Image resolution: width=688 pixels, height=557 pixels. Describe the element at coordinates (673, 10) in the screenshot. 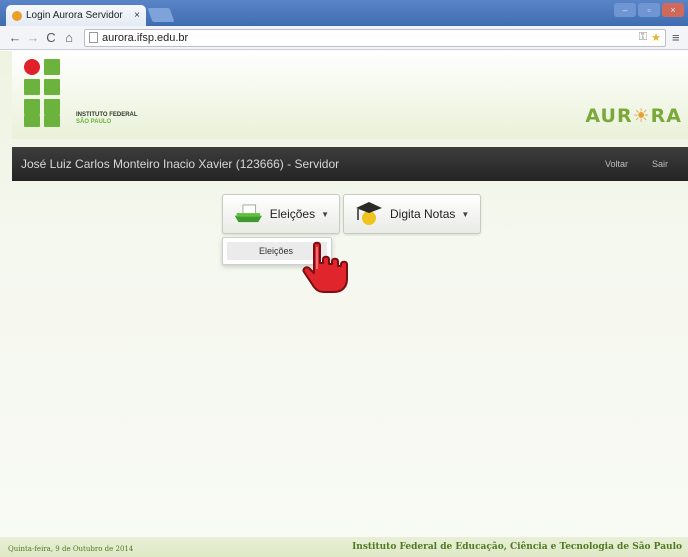

I see `close-window-button: ×` at that location.